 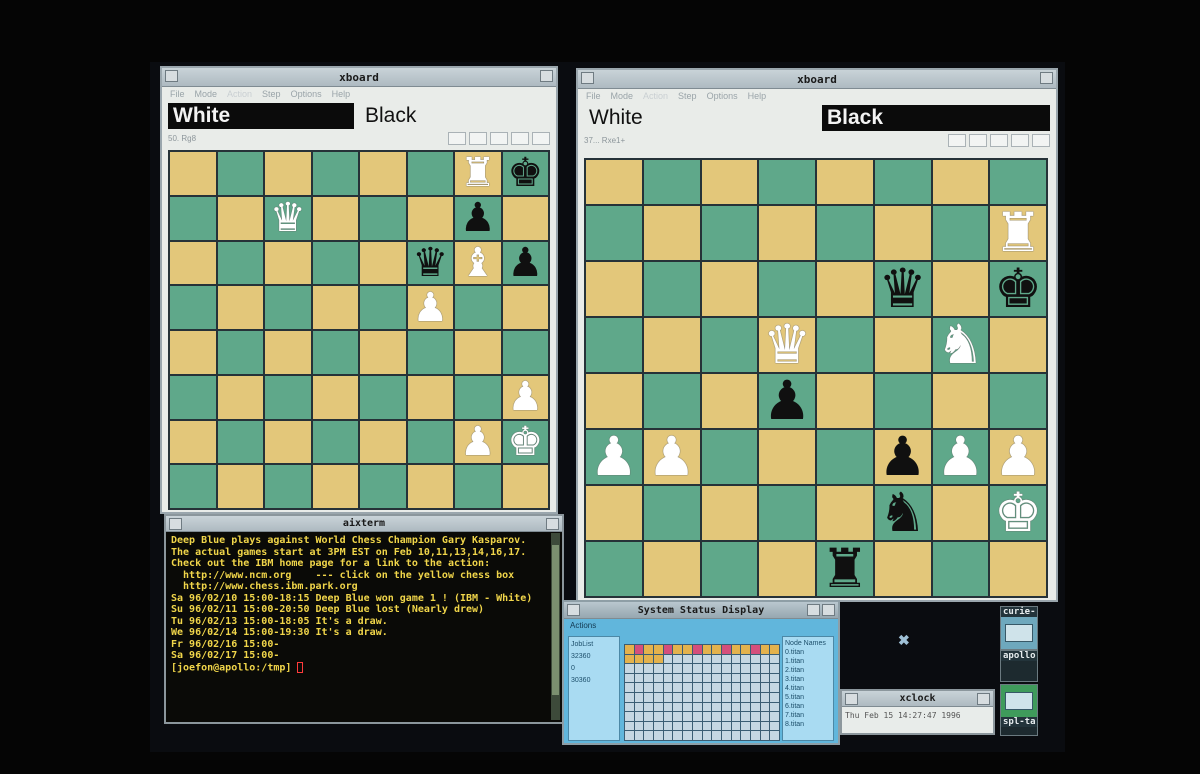 What do you see at coordinates (1019, 710) in the screenshot?
I see `icon-spl-ta: spl-ta` at bounding box center [1019, 710].